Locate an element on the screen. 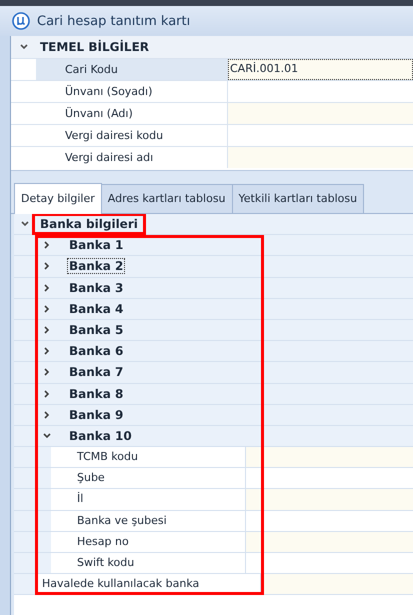 Image resolution: width=413 pixels, height=615 pixels. group-label: Banka 10 is located at coordinates (100, 435).